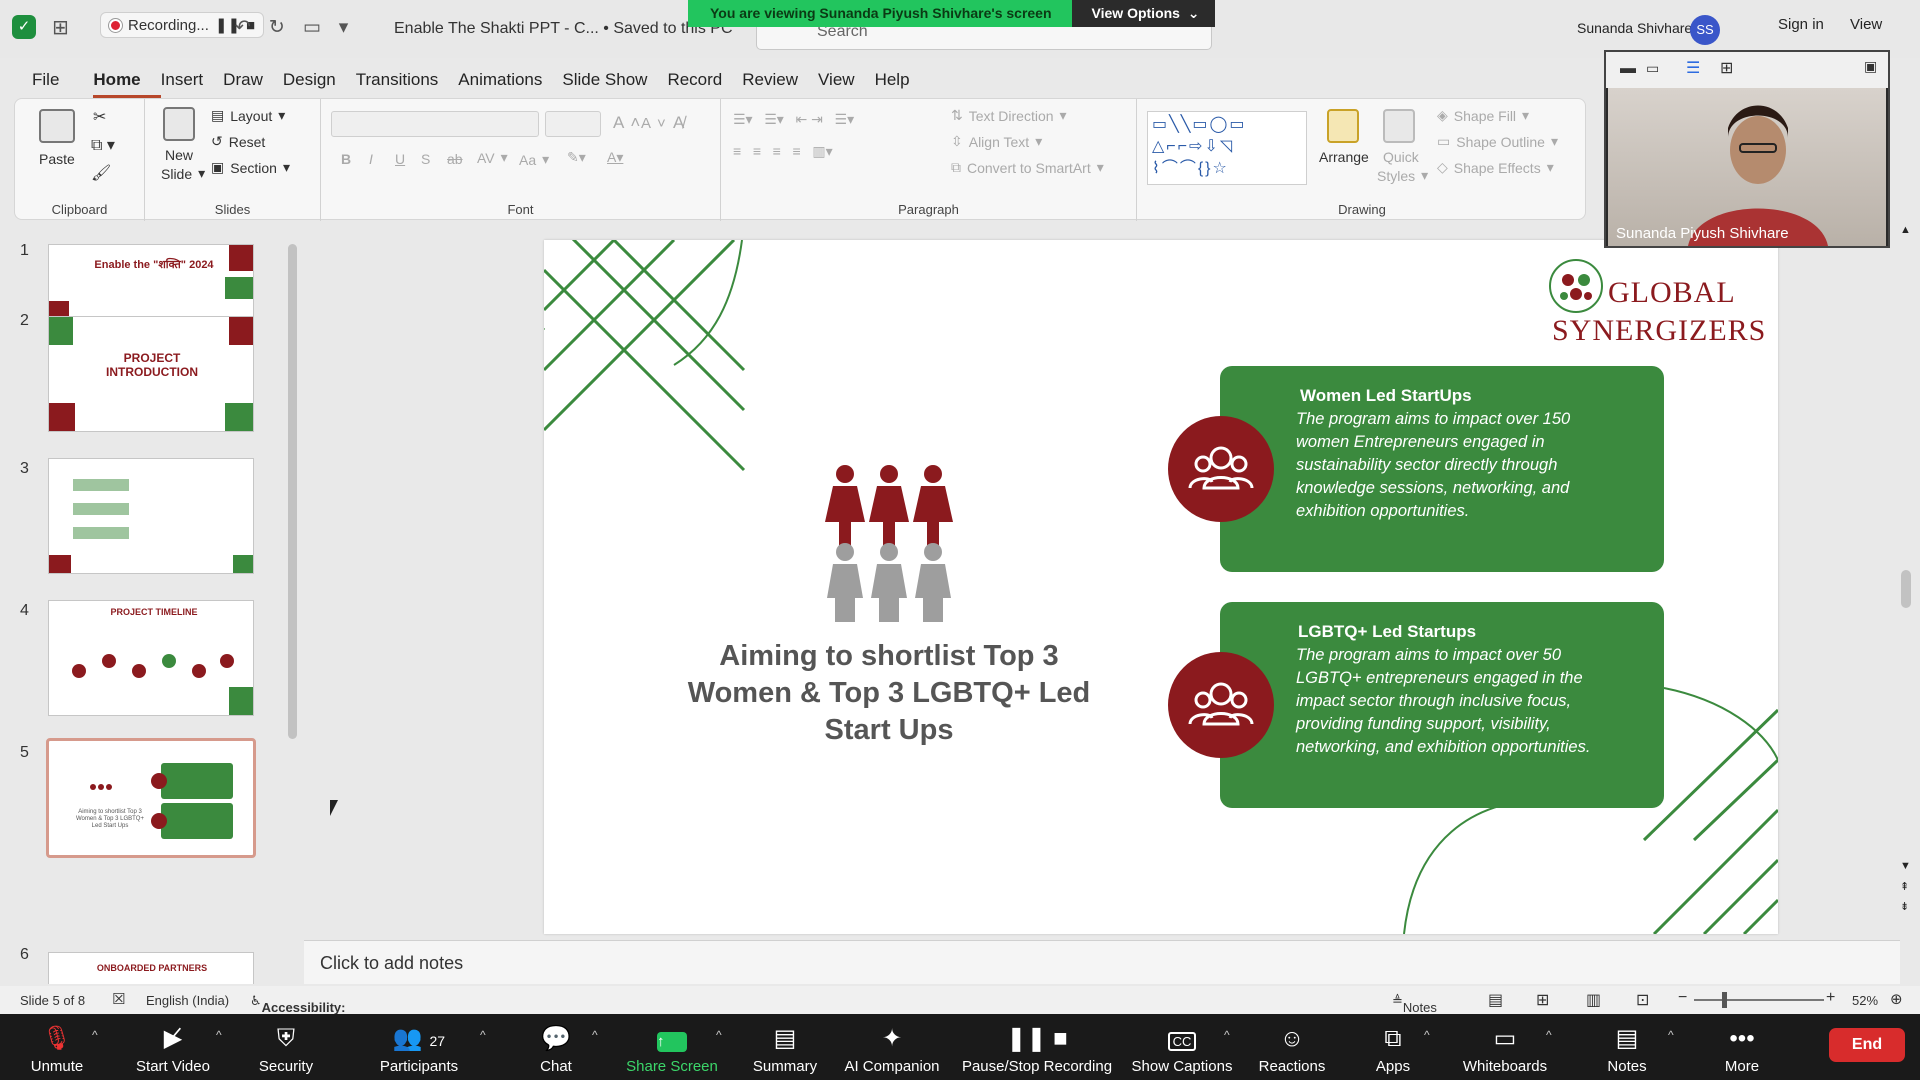 This screenshot has width=1920, height=1080. I want to click on highlight-icon: ✎▾, so click(576, 157).